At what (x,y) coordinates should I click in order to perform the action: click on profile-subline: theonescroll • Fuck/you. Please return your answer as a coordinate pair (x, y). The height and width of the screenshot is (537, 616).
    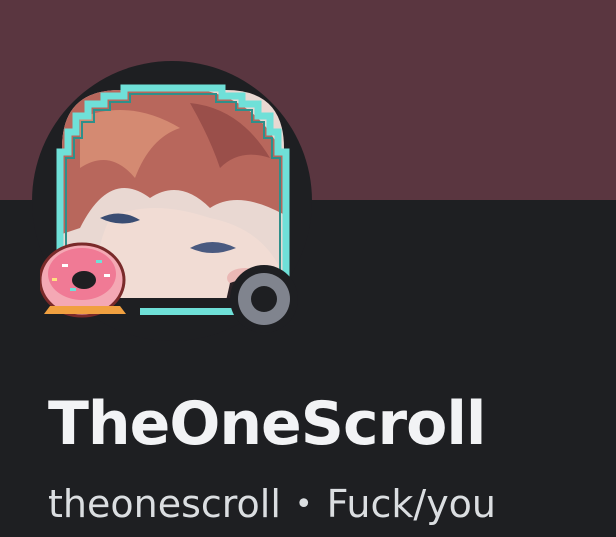
    Looking at the image, I should click on (272, 504).